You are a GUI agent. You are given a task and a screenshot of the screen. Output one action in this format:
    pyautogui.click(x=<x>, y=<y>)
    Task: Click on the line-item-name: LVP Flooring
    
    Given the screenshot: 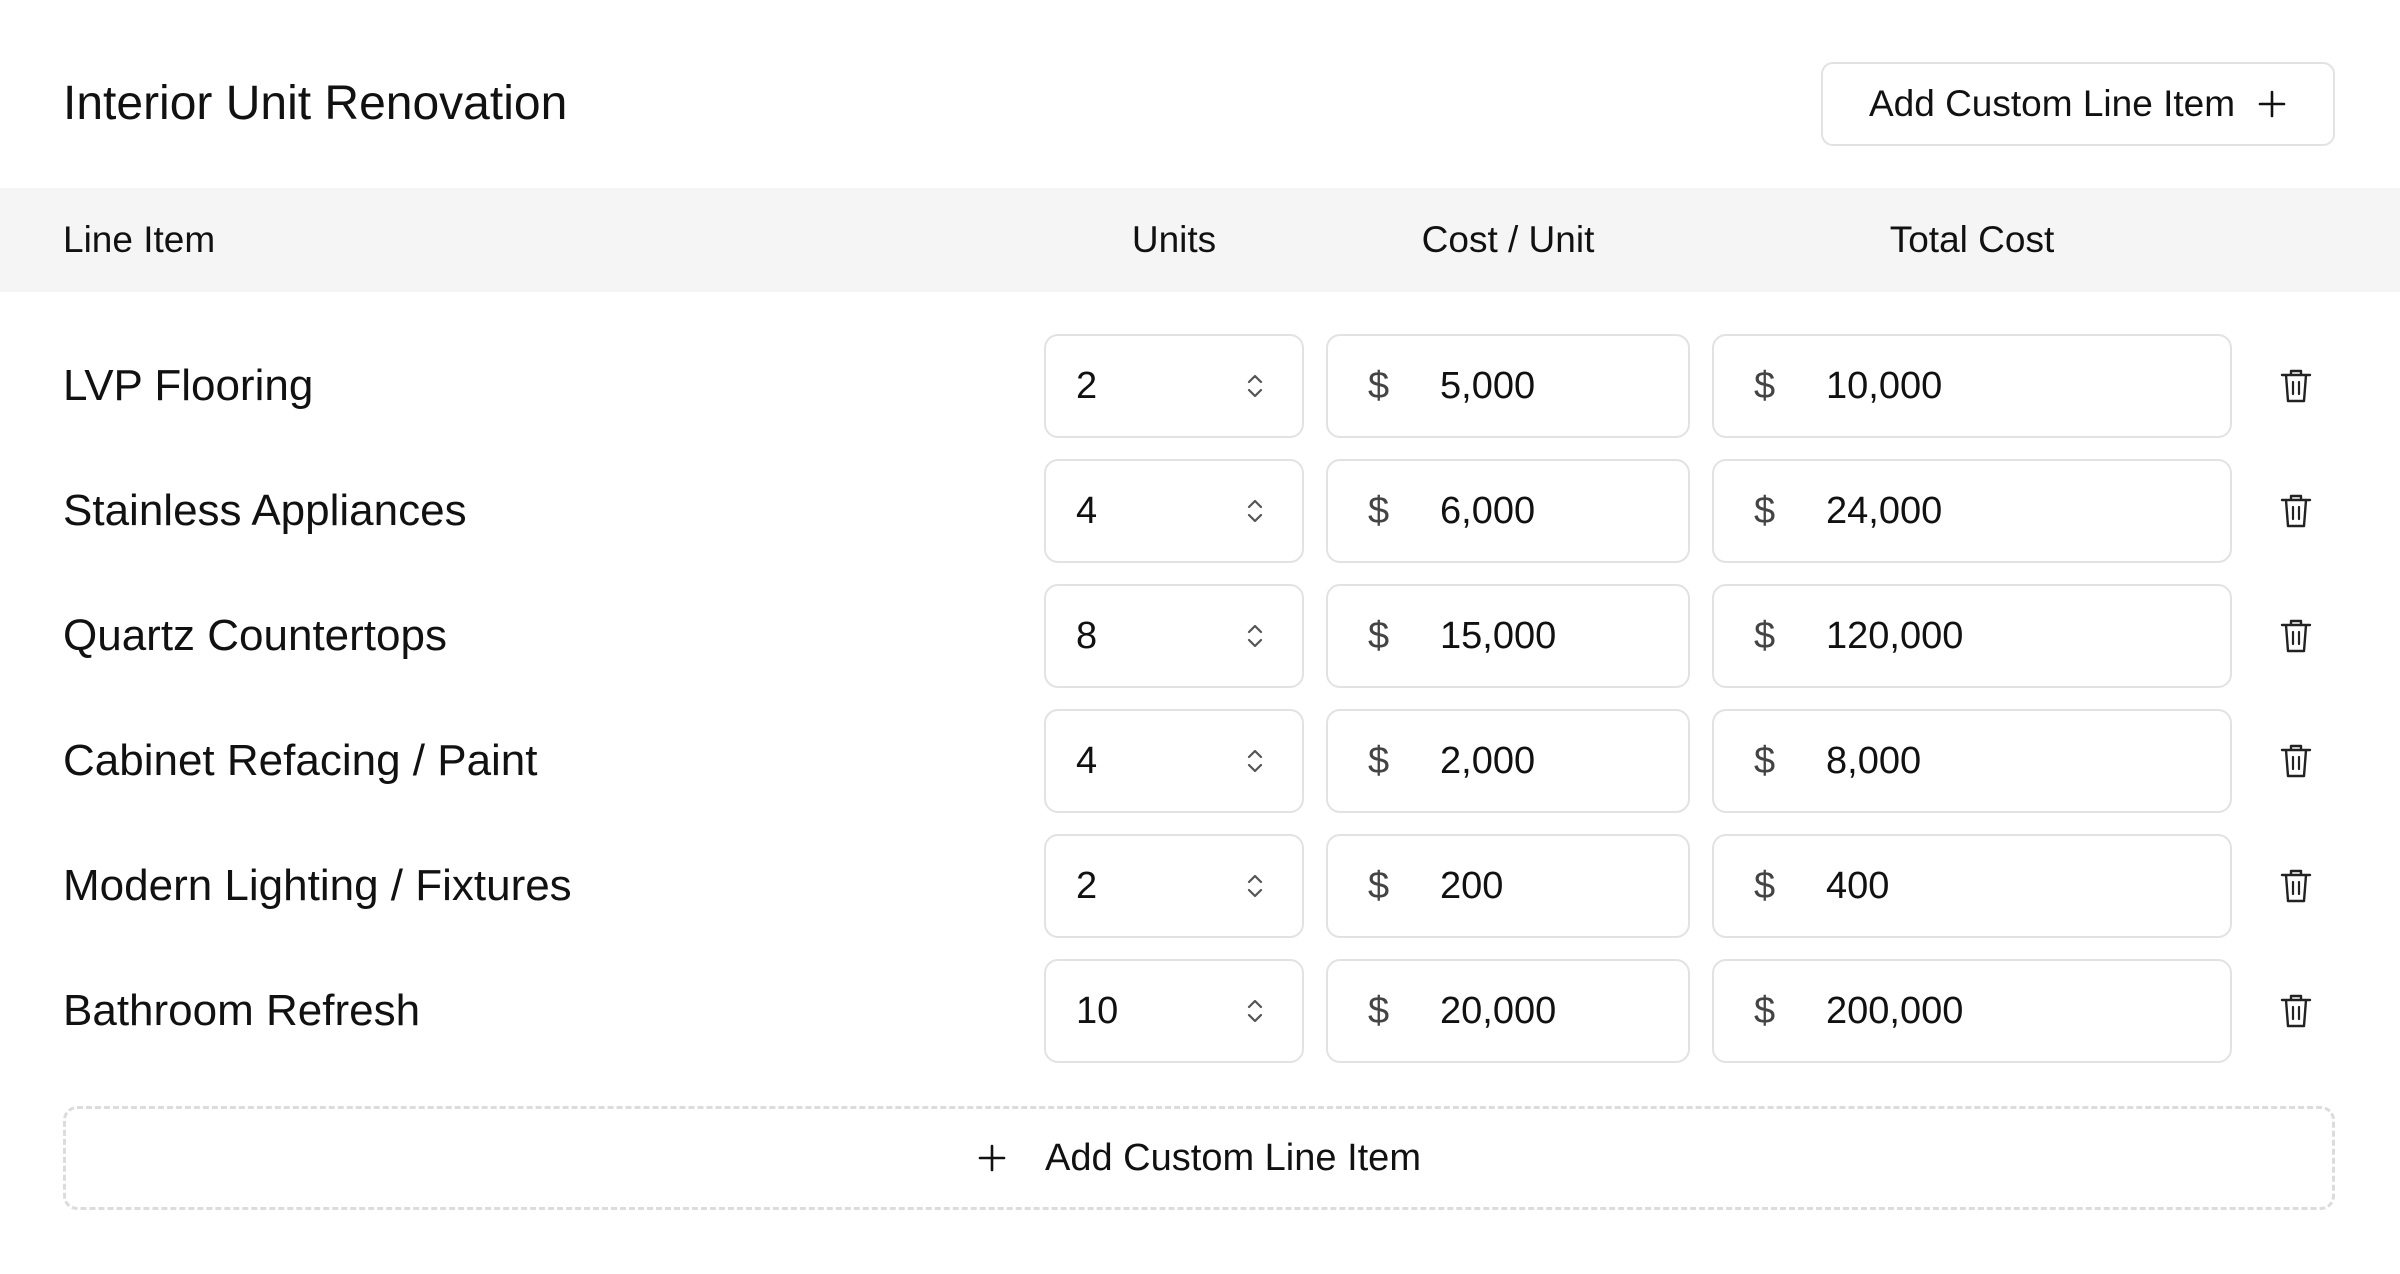 What is the action you would take?
    pyautogui.click(x=188, y=385)
    